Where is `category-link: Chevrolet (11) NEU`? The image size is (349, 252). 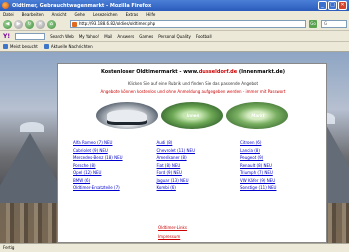
category-link: Chevrolet (11) NEU is located at coordinates (196, 151).